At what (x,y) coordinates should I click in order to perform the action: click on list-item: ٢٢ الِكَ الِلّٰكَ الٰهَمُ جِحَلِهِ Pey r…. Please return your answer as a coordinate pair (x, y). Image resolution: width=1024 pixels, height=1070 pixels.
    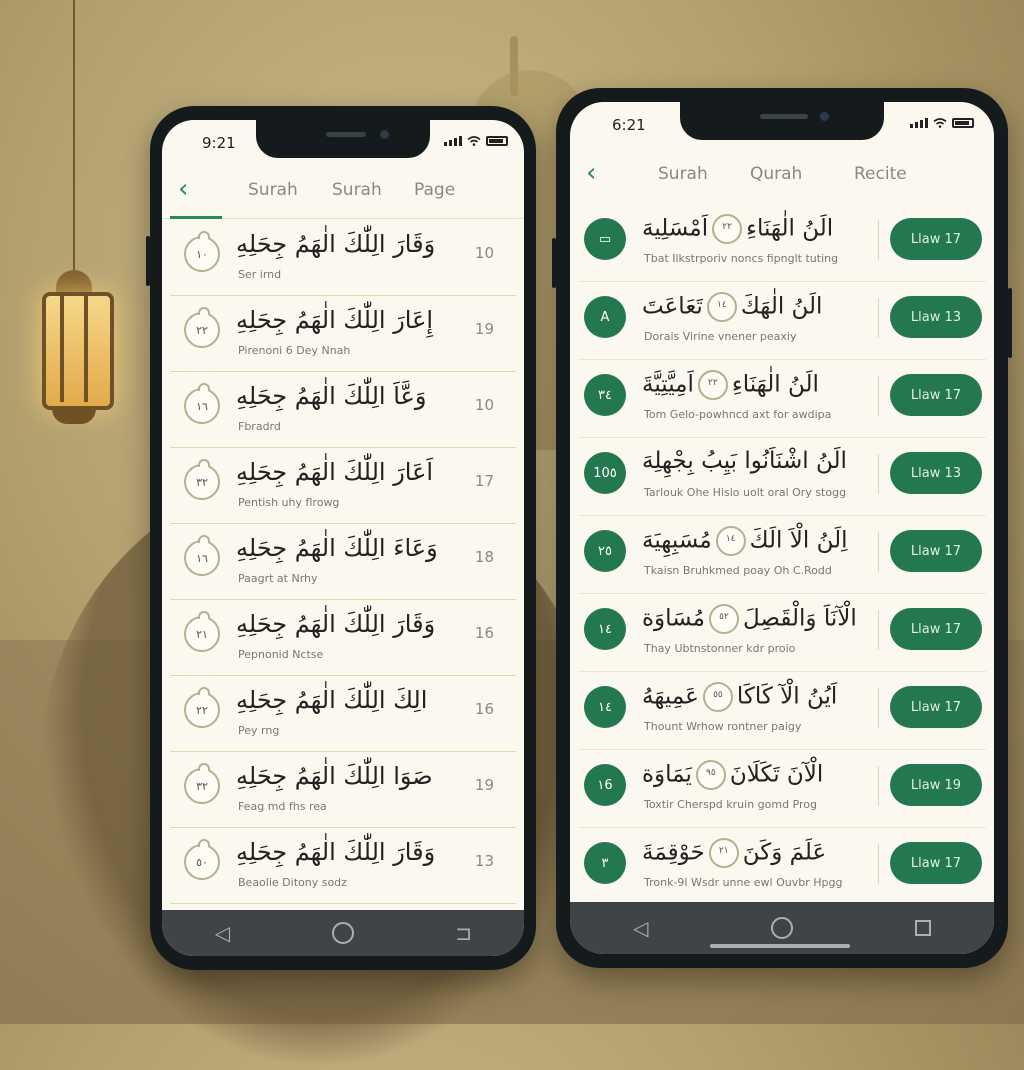
    Looking at the image, I should click on (343, 714).